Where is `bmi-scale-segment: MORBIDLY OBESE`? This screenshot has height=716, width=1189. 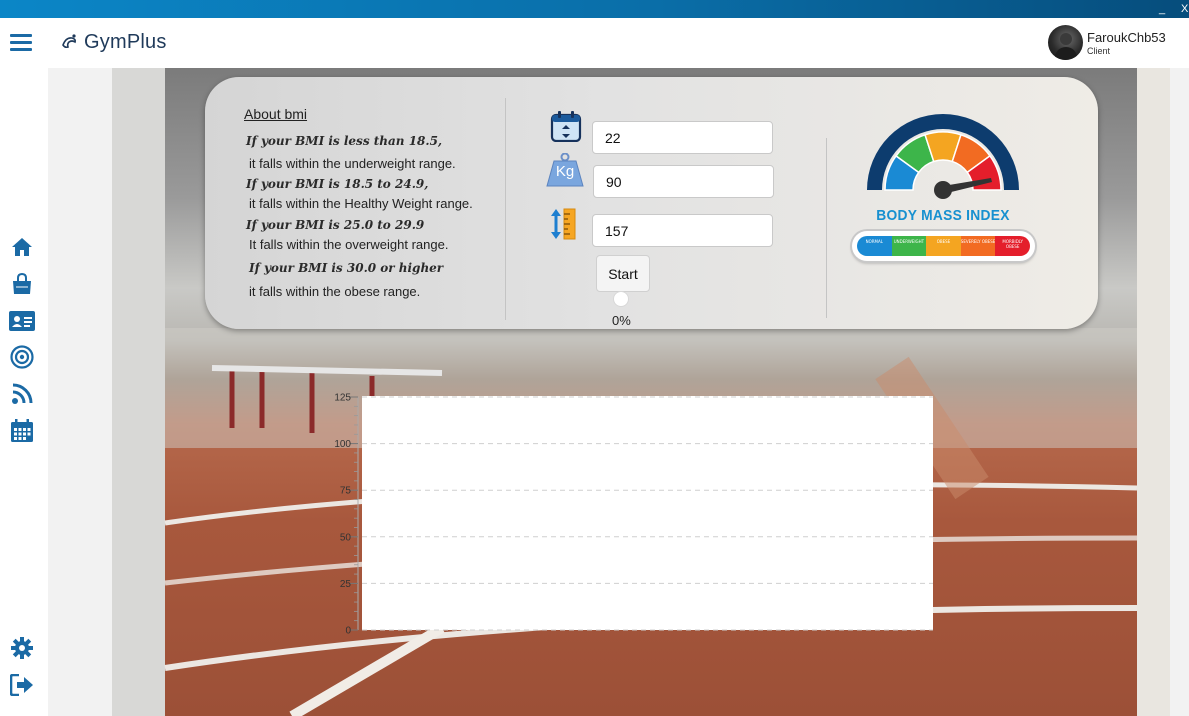 bmi-scale-segment: MORBIDLY OBESE is located at coordinates (1012, 246).